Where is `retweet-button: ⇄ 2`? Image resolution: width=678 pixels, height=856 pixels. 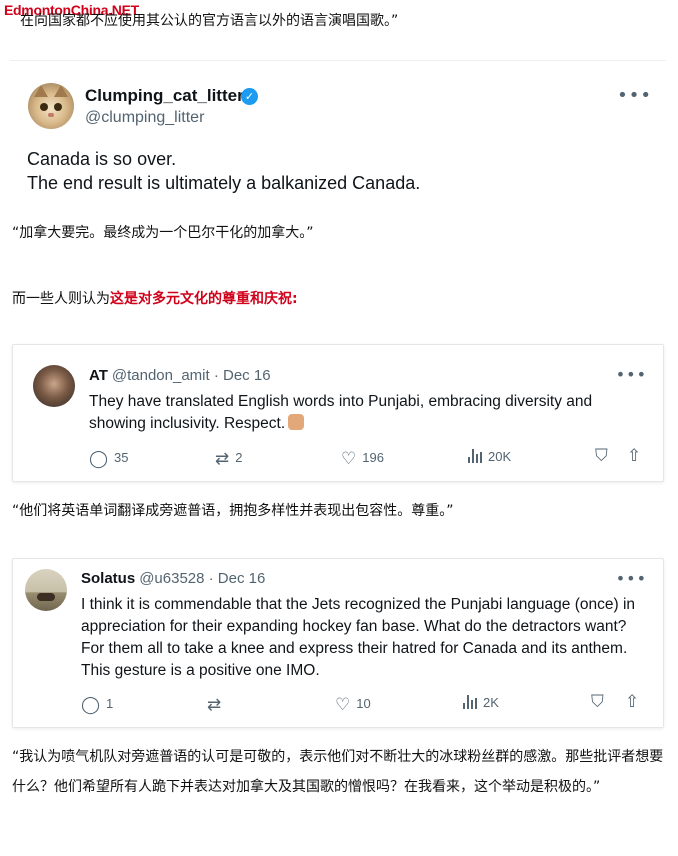
retweet-button: ⇄ 2 is located at coordinates (228, 459).